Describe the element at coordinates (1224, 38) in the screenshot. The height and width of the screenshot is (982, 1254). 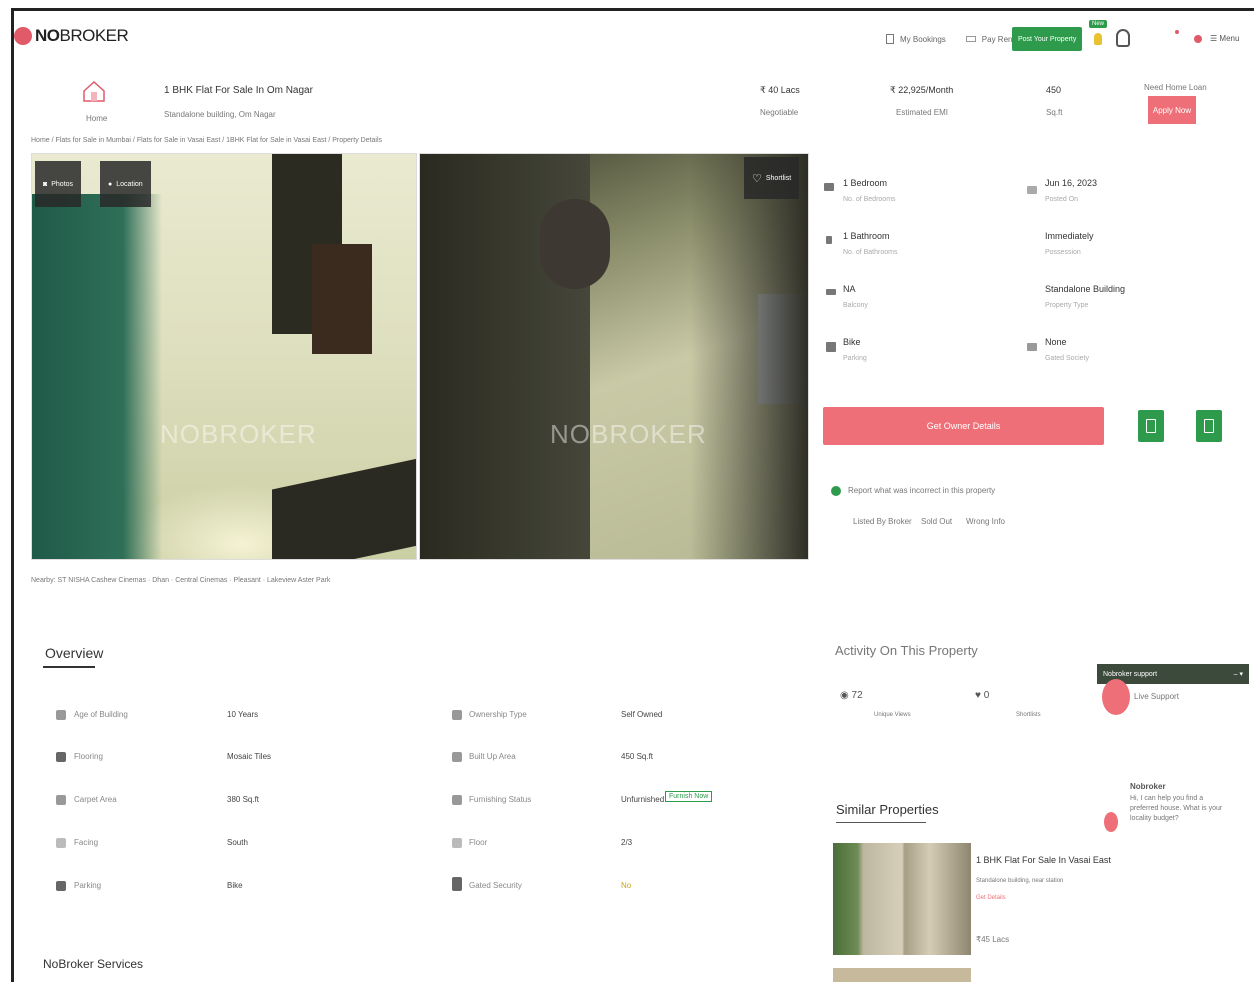
I see `menu-button: ☰ Menu` at that location.